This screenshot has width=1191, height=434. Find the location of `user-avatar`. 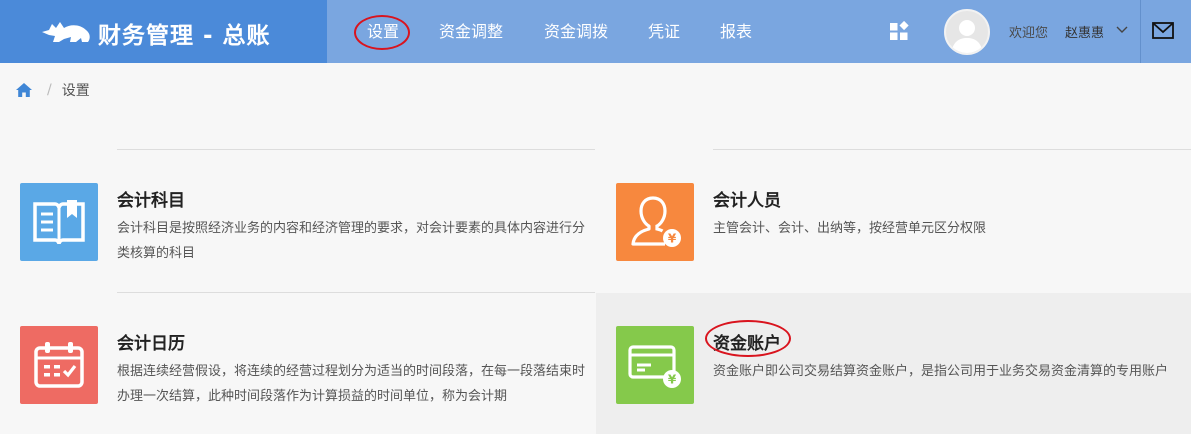

user-avatar is located at coordinates (967, 32).